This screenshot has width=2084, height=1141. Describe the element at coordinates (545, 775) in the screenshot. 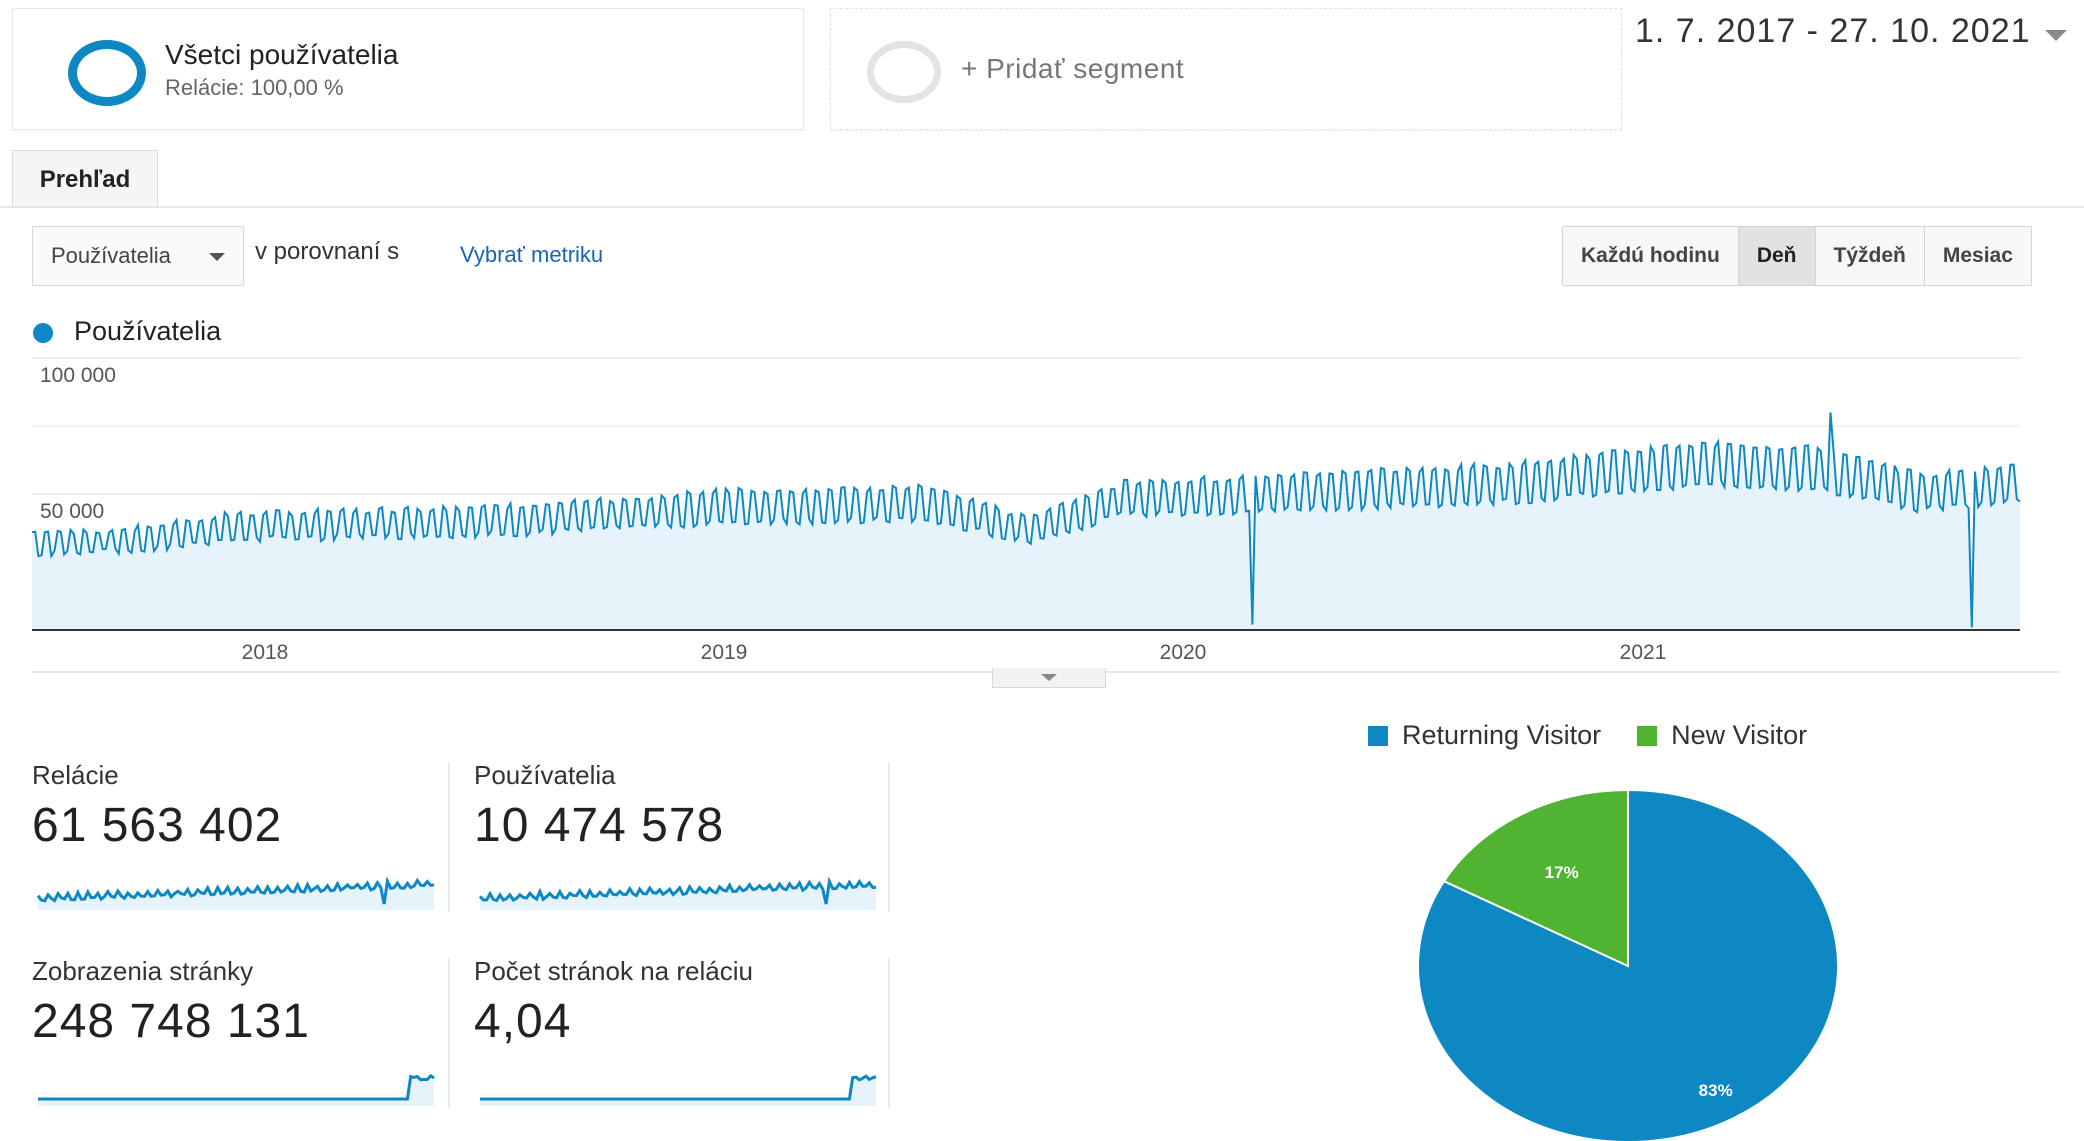

I see `metric-label: Používatelia` at that location.